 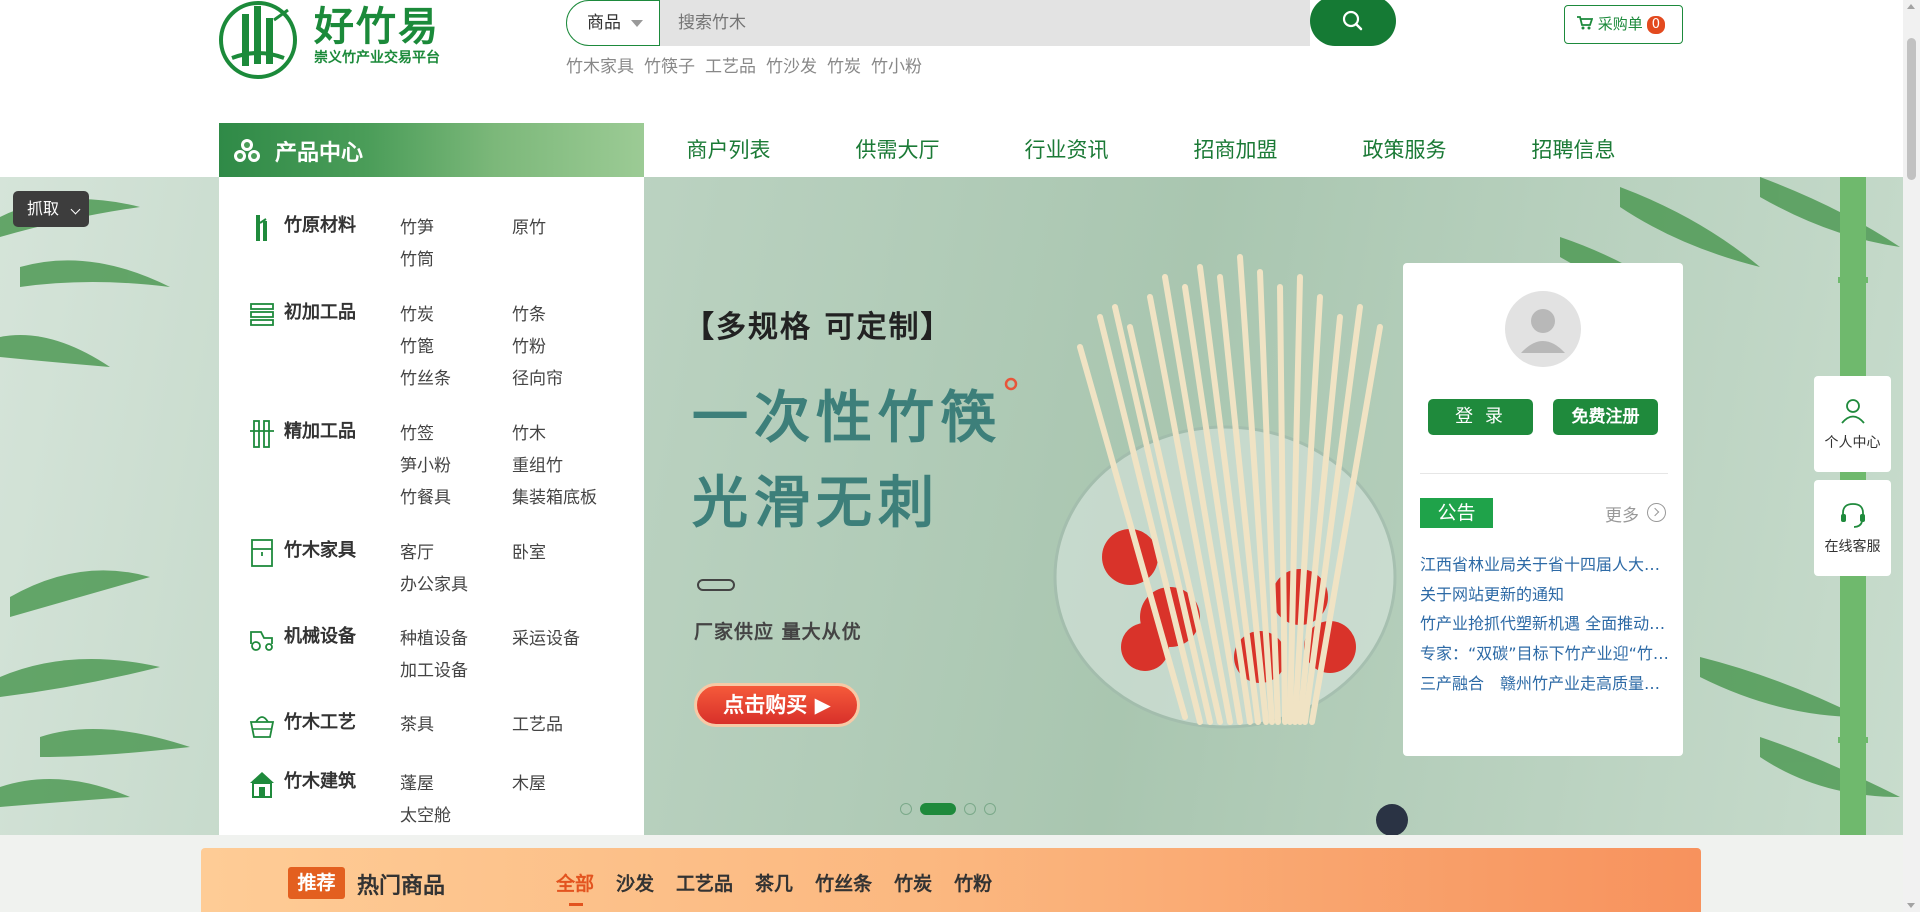 I want to click on tab-all: 全部, so click(x=575, y=887).